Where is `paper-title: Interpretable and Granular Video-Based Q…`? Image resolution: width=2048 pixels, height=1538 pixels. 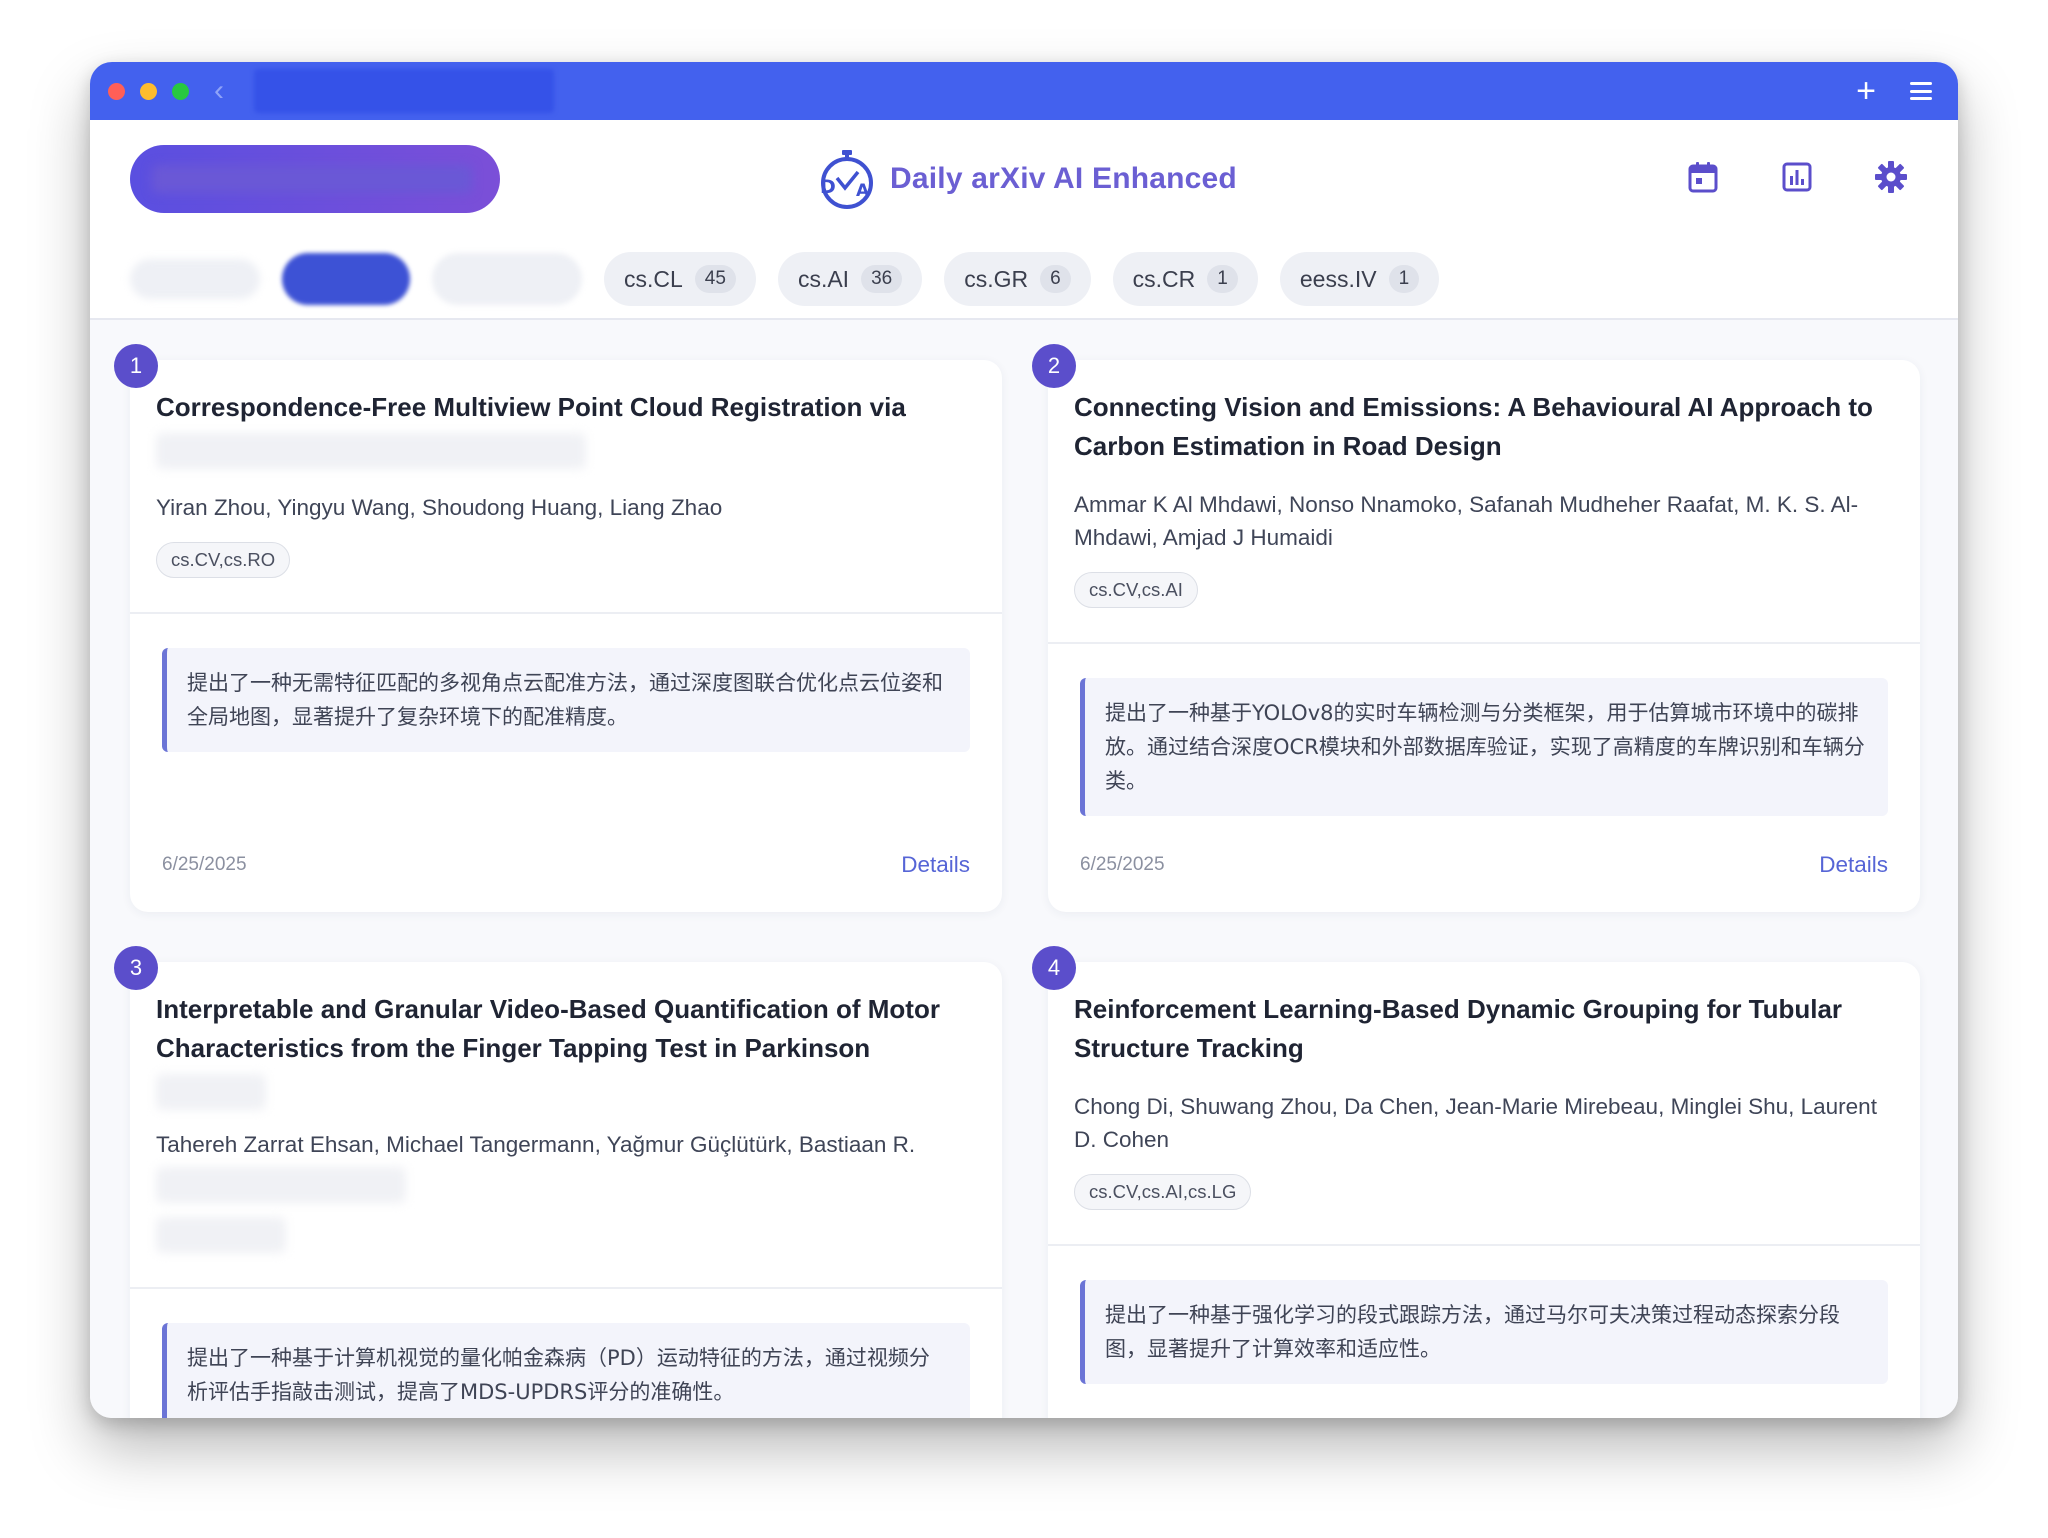 paper-title: Interpretable and Granular Video-Based Q… is located at coordinates (566, 1029).